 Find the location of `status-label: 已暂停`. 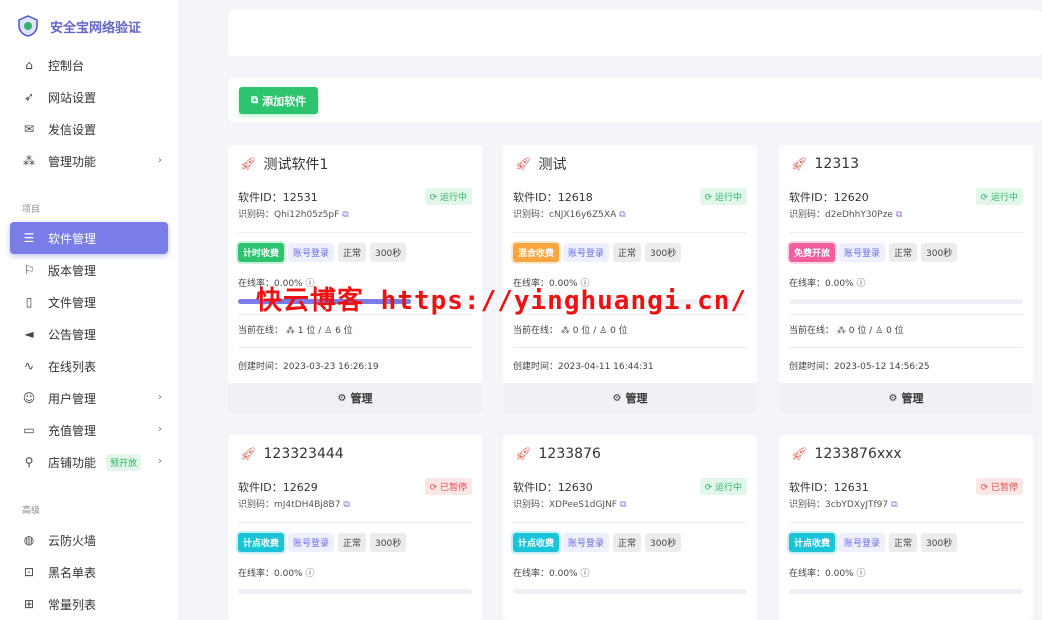

status-label: 已暂停 is located at coordinates (453, 488).